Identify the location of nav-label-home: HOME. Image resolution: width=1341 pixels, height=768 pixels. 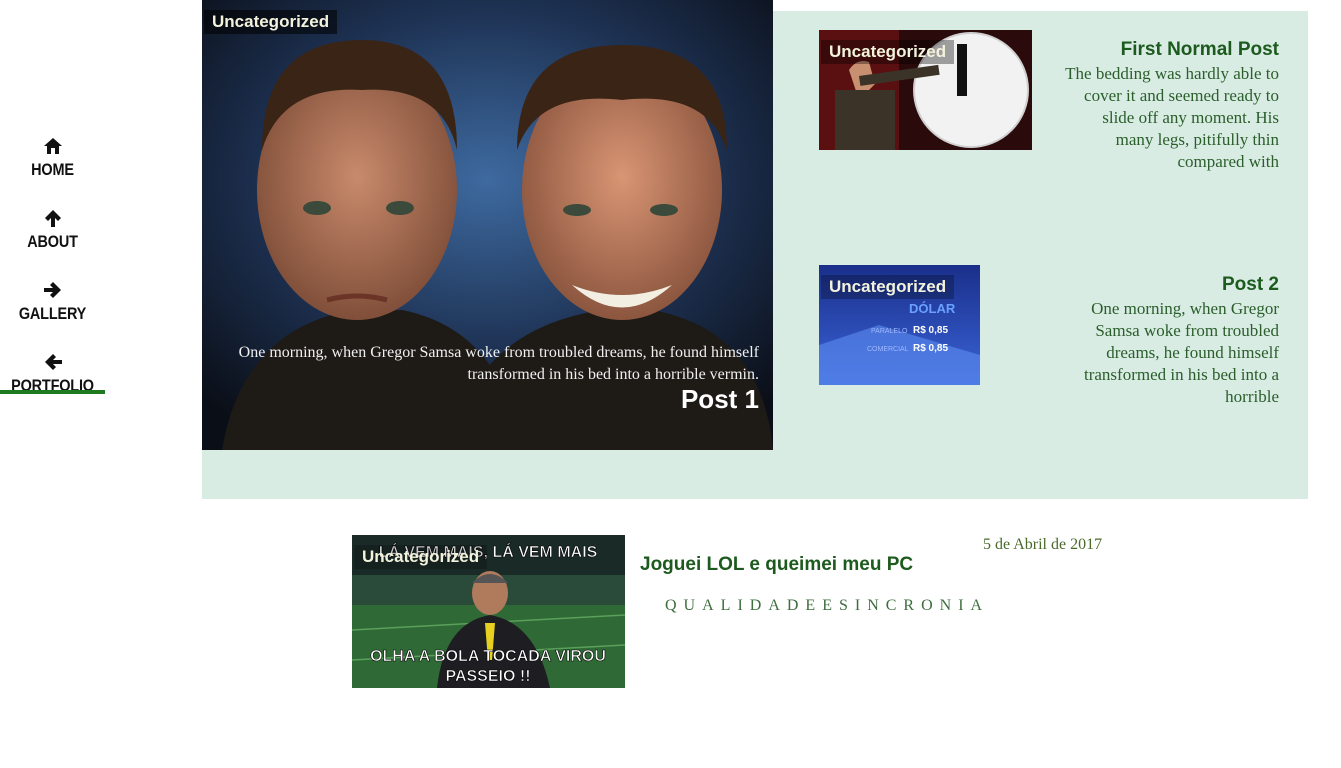
(52, 169).